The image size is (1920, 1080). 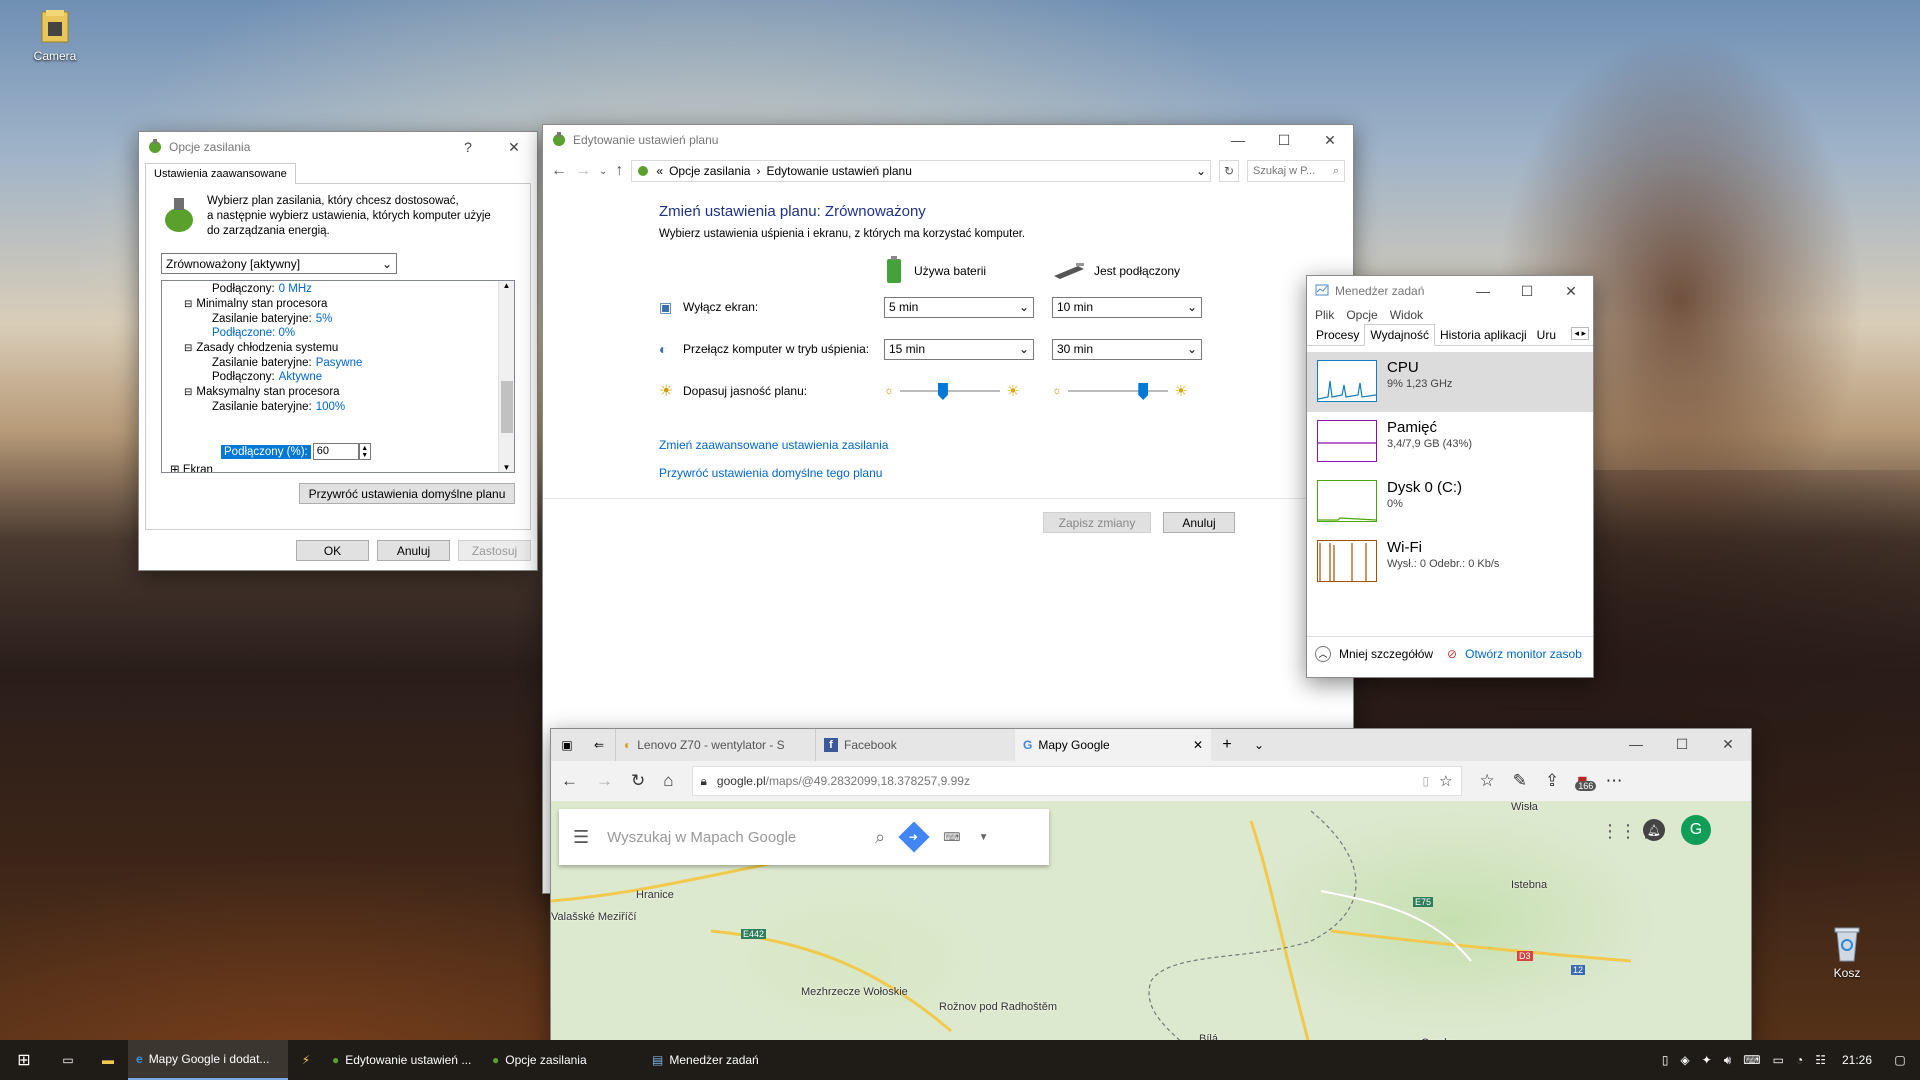 I want to click on battery-icon: ▭, so click(x=1778, y=1060).